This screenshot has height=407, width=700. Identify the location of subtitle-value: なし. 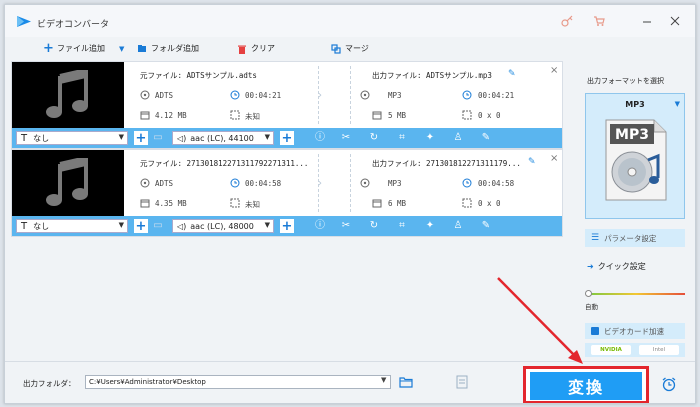
(41, 226).